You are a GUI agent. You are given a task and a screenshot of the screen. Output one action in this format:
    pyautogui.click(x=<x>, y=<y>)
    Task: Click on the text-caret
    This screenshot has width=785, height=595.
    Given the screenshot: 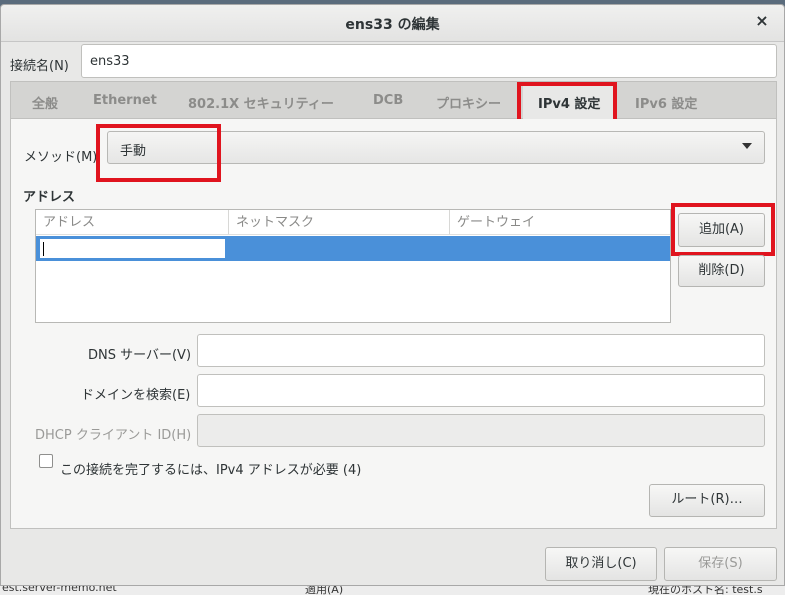 What is the action you would take?
    pyautogui.click(x=43, y=249)
    